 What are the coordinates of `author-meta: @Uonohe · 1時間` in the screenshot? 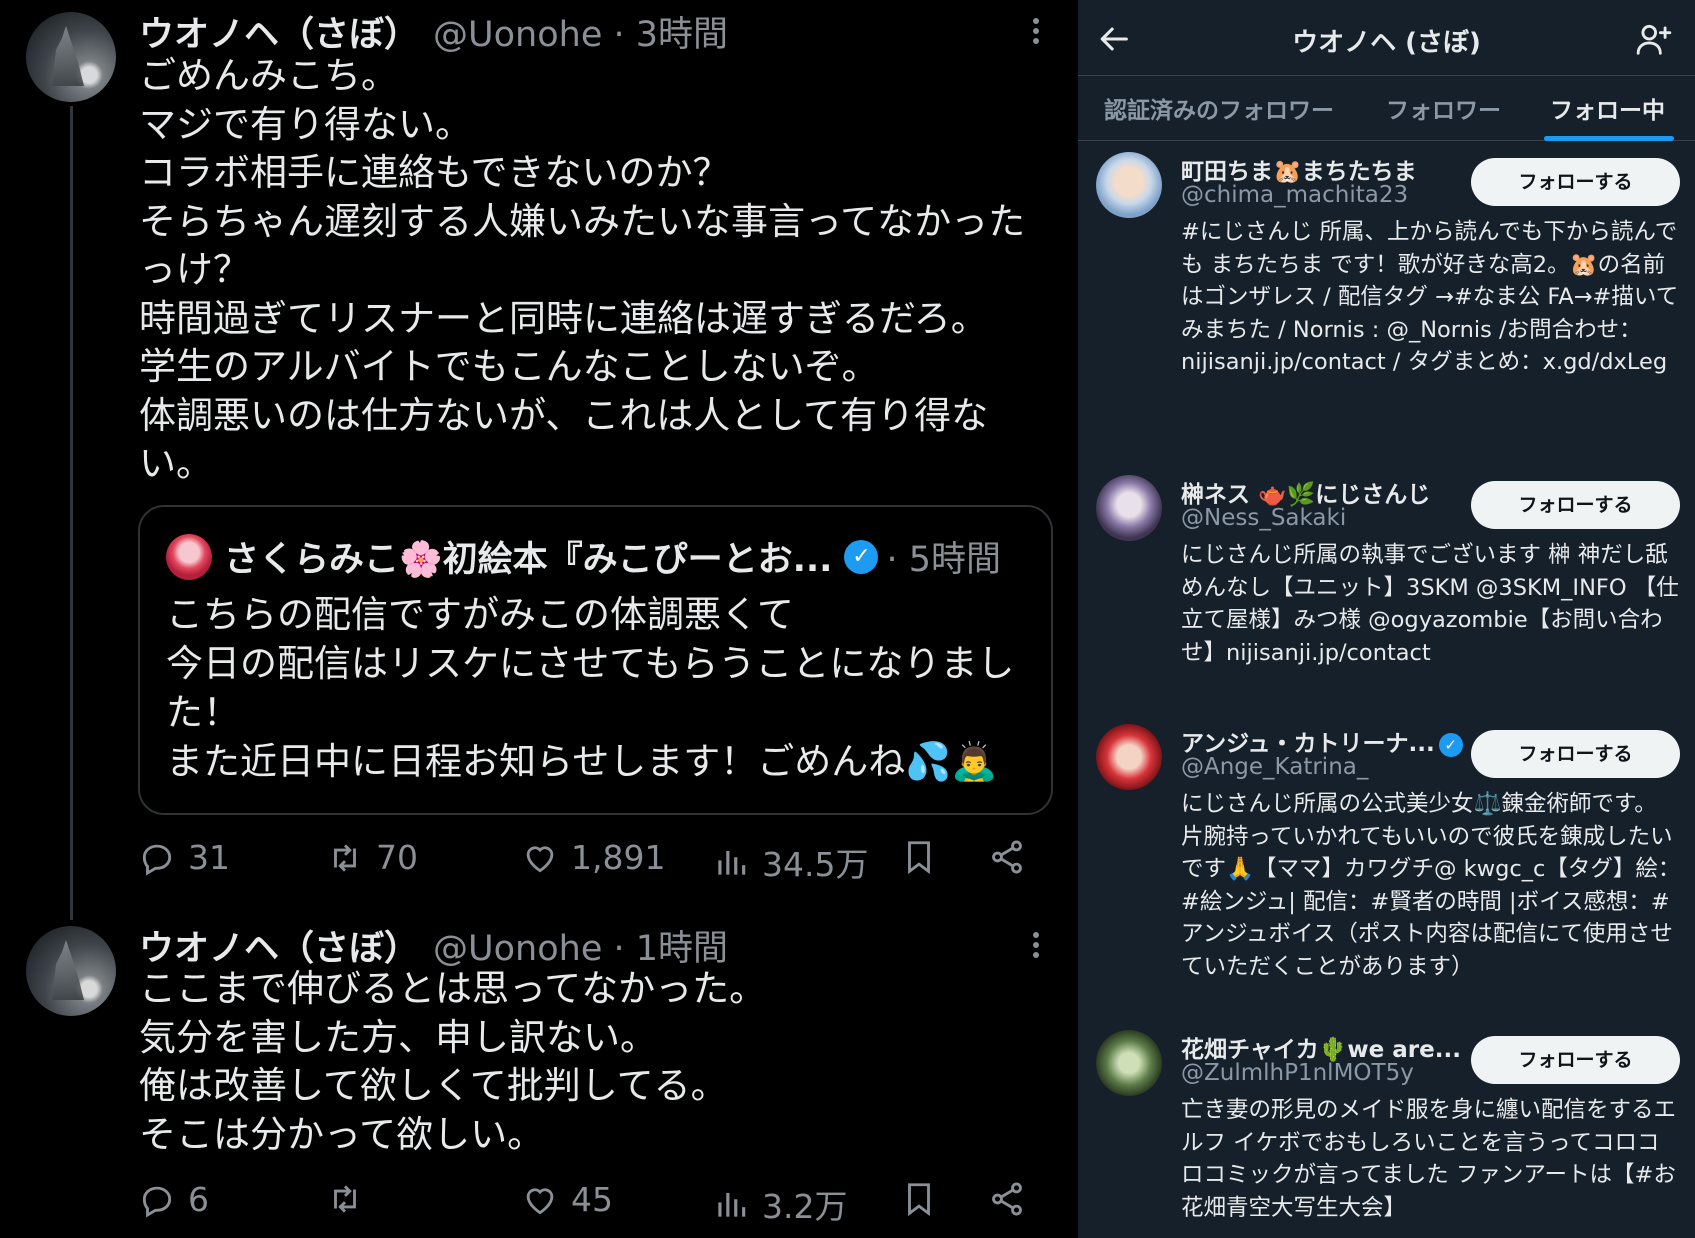 It's located at (581, 949).